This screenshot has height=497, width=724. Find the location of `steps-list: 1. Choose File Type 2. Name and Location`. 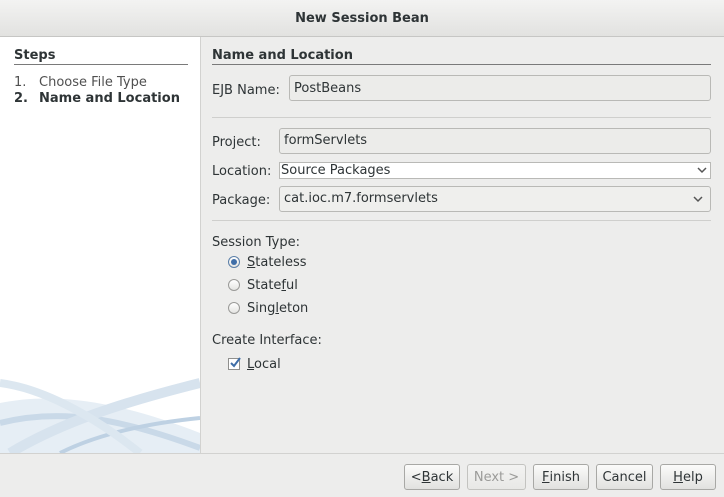

steps-list: 1. Choose File Type 2. Name and Location is located at coordinates (97, 91).